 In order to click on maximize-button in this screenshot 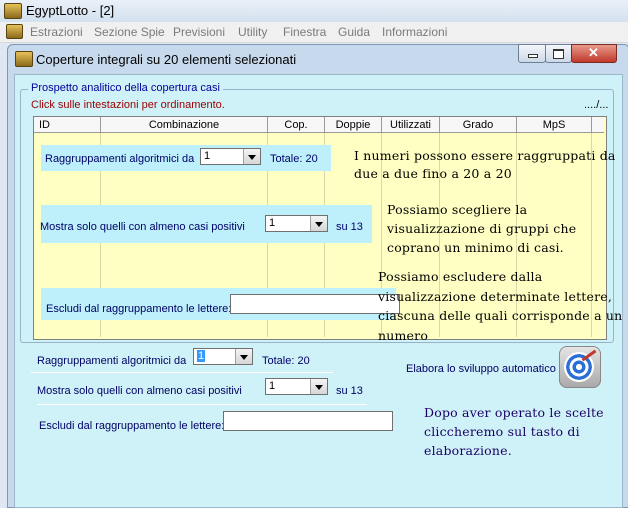, I will do `click(558, 53)`.